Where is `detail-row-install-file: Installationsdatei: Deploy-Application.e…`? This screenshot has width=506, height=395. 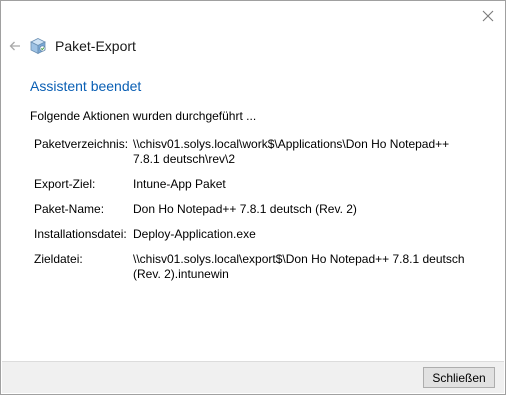
detail-row-install-file: Installationsdatei: Deploy-Application.e… is located at coordinates (254, 234).